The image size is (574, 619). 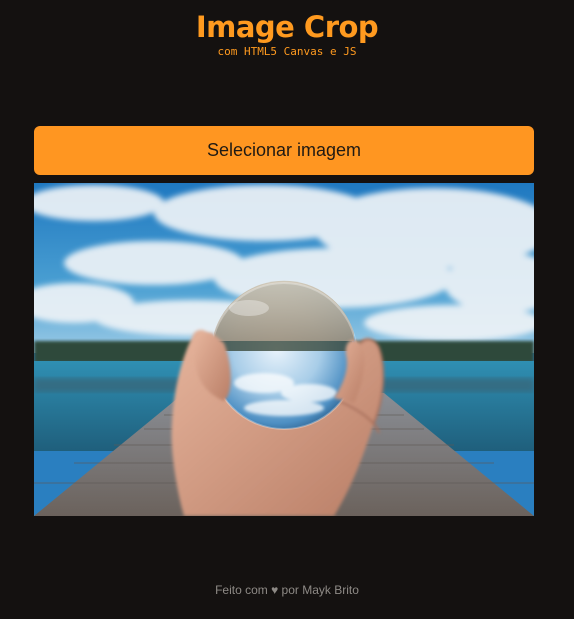 I want to click on app-header: Image Crop com HTML5 Canvas e JS, so click(x=287, y=33).